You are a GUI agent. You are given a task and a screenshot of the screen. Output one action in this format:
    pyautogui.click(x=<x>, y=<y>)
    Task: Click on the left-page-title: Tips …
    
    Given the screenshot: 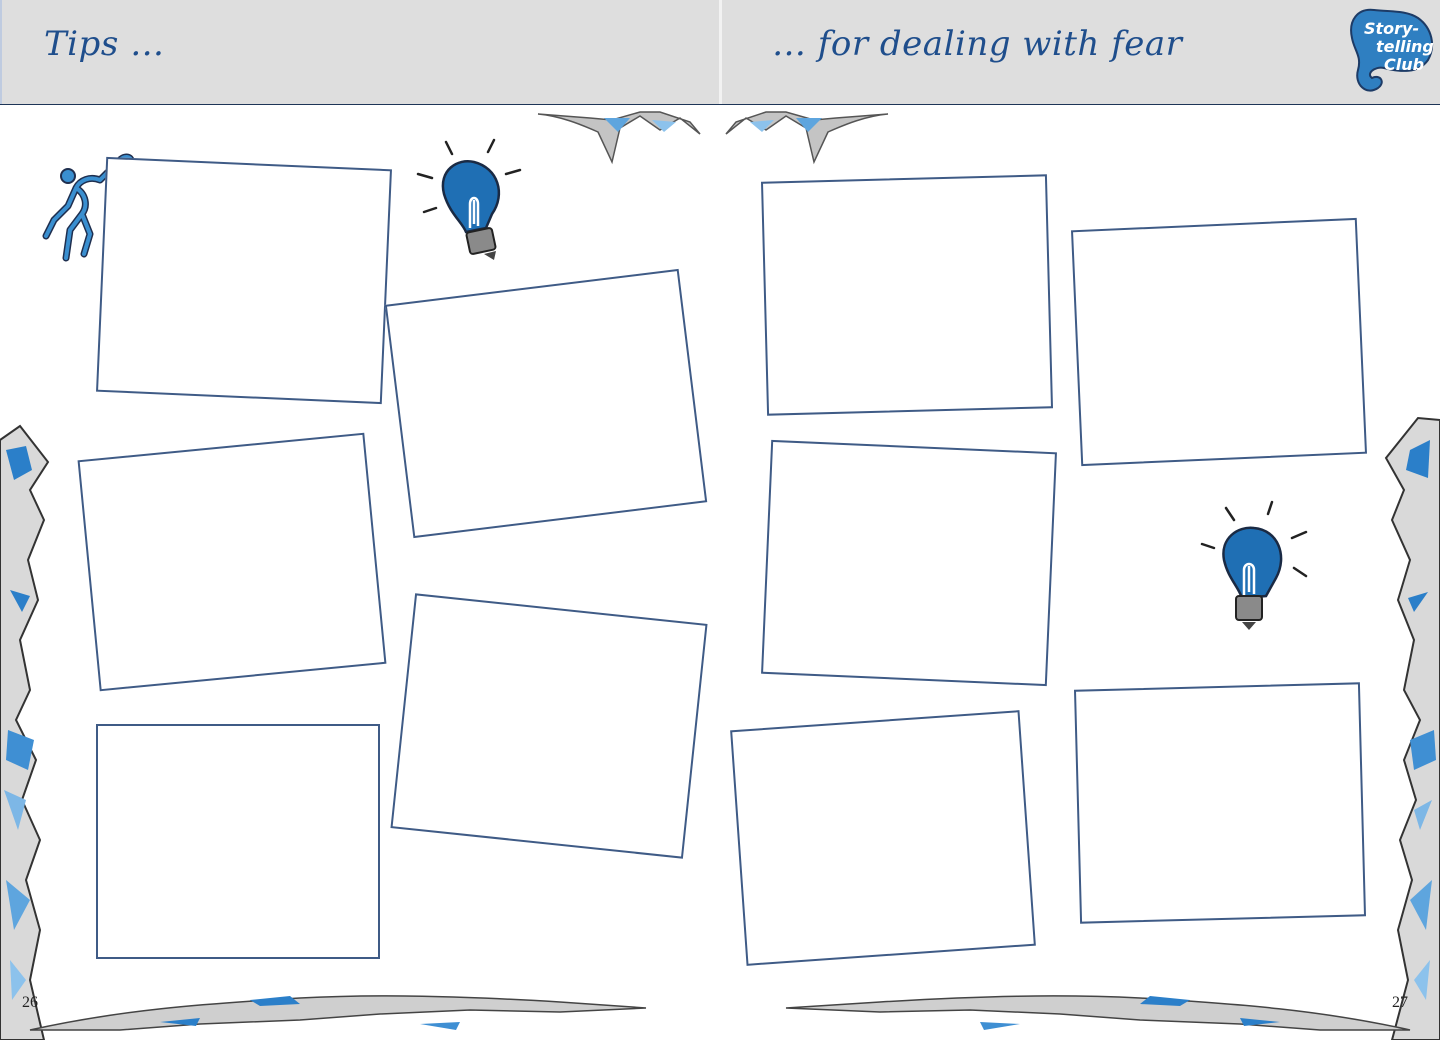 What is the action you would take?
    pyautogui.click(x=104, y=44)
    